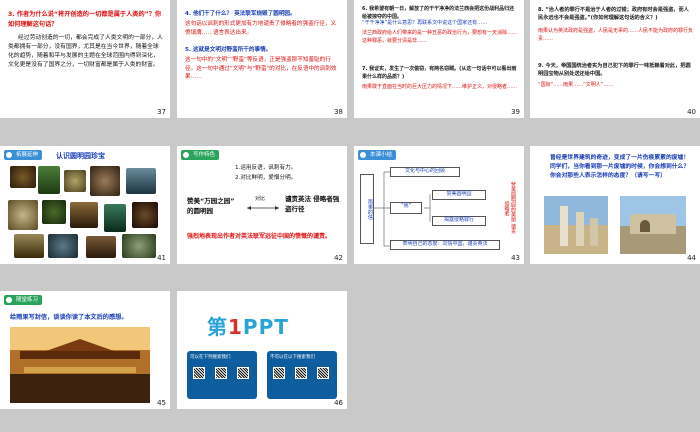 The height and width of the screenshot is (432, 700). What do you see at coordinates (691, 258) in the screenshot?
I see `slide-number: 44` at bounding box center [691, 258].